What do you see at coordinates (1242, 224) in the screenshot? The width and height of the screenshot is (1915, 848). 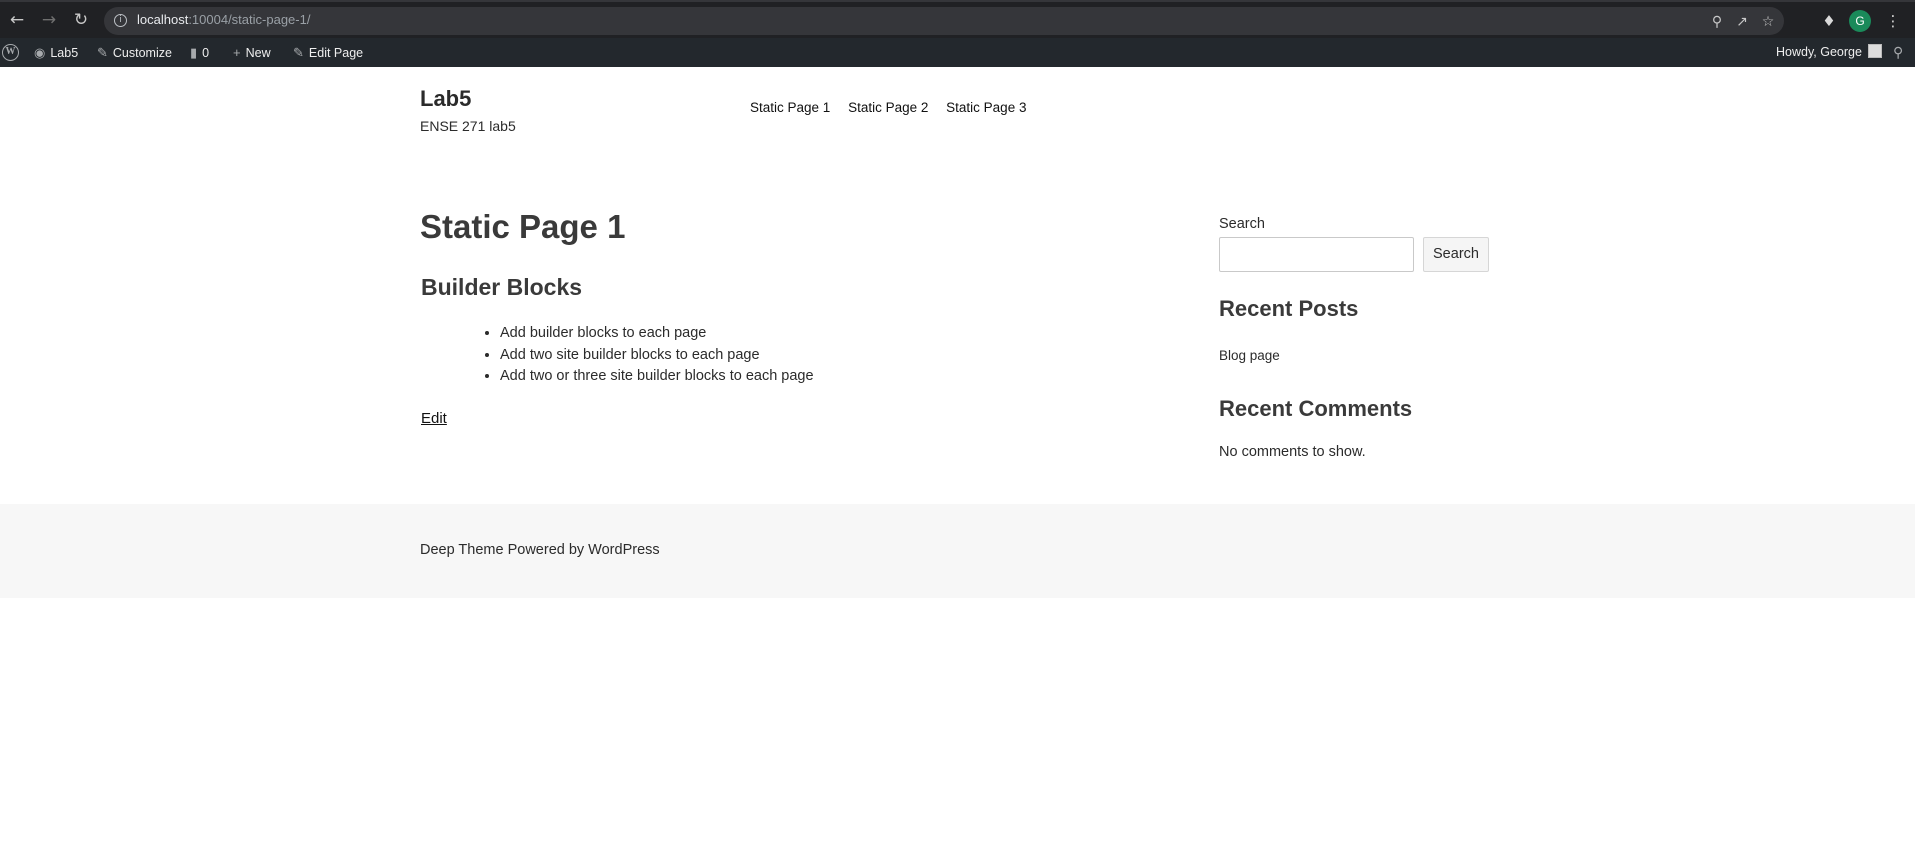 I see `search-label: Search` at bounding box center [1242, 224].